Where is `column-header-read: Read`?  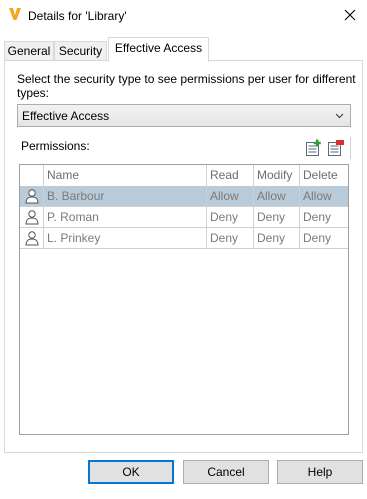 column-header-read: Read is located at coordinates (230, 175).